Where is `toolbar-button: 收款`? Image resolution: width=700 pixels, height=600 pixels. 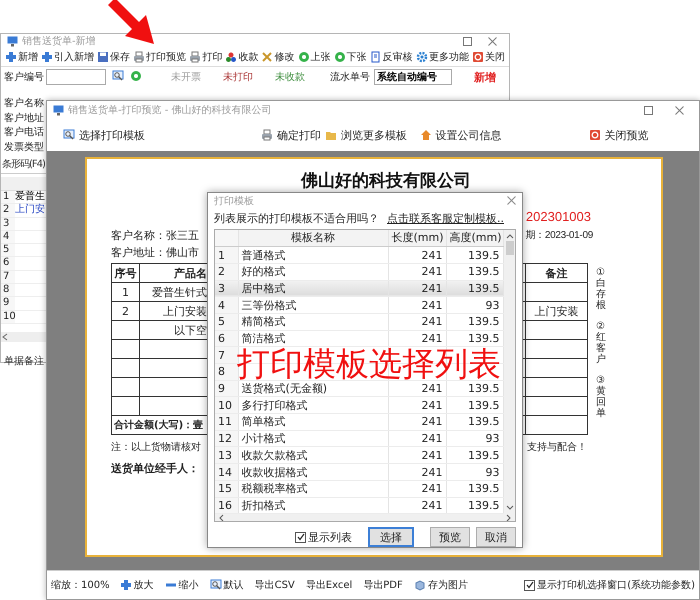 toolbar-button: 收款 is located at coordinates (241, 57).